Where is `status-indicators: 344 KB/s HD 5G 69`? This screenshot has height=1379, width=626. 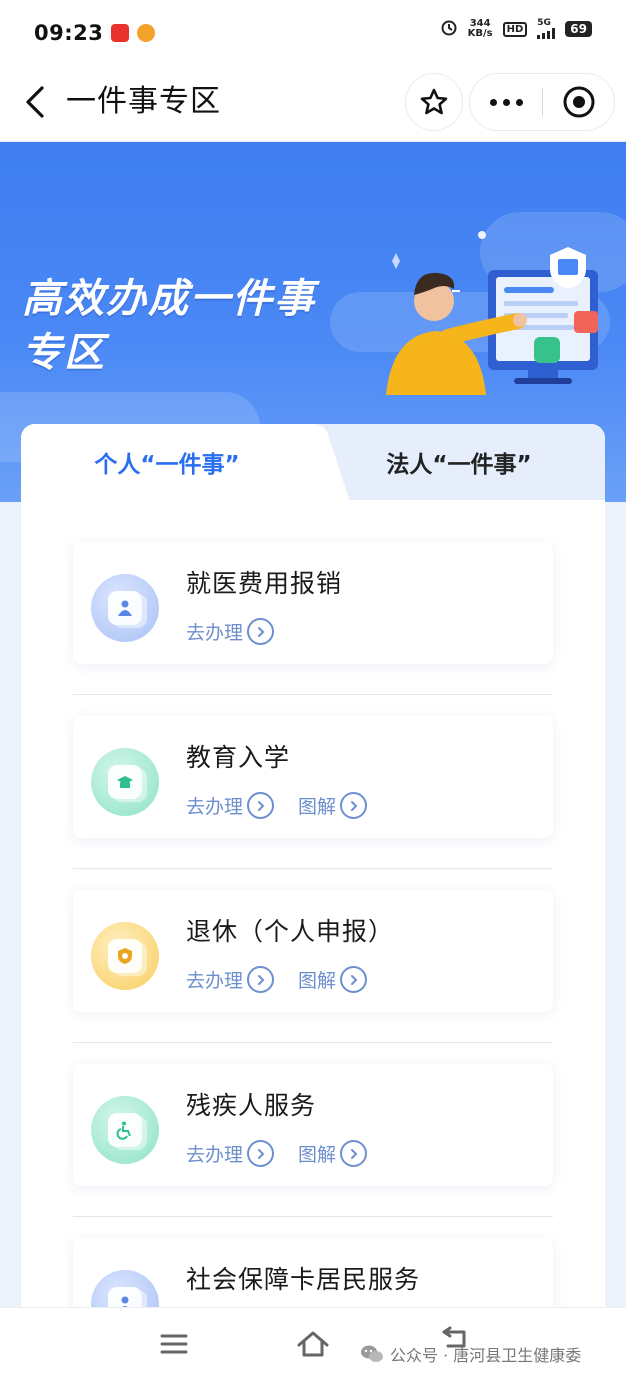 status-indicators: 344 KB/s HD 5G 69 is located at coordinates (516, 29).